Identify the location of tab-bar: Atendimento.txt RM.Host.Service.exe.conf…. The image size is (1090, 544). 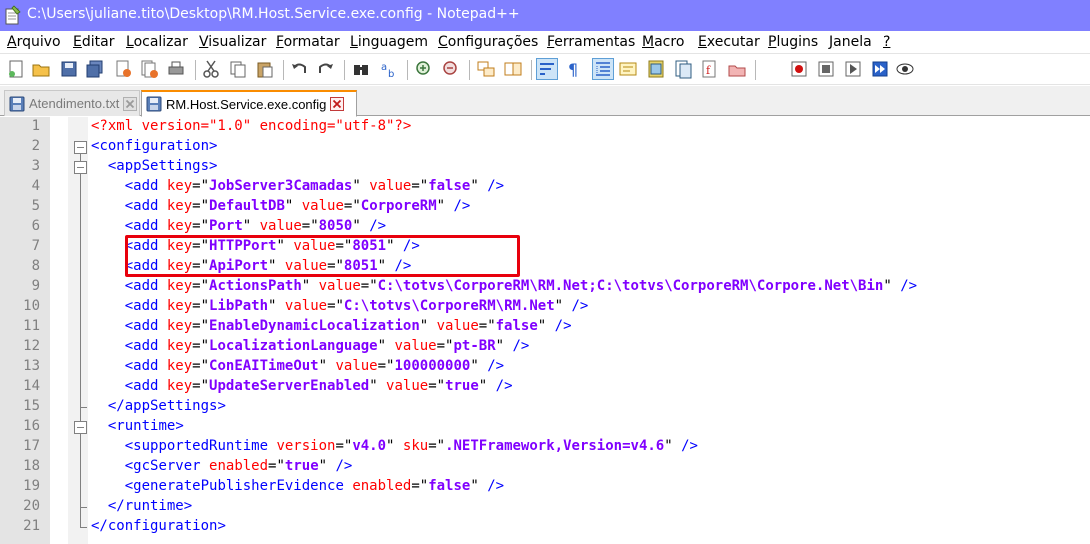
(545, 101).